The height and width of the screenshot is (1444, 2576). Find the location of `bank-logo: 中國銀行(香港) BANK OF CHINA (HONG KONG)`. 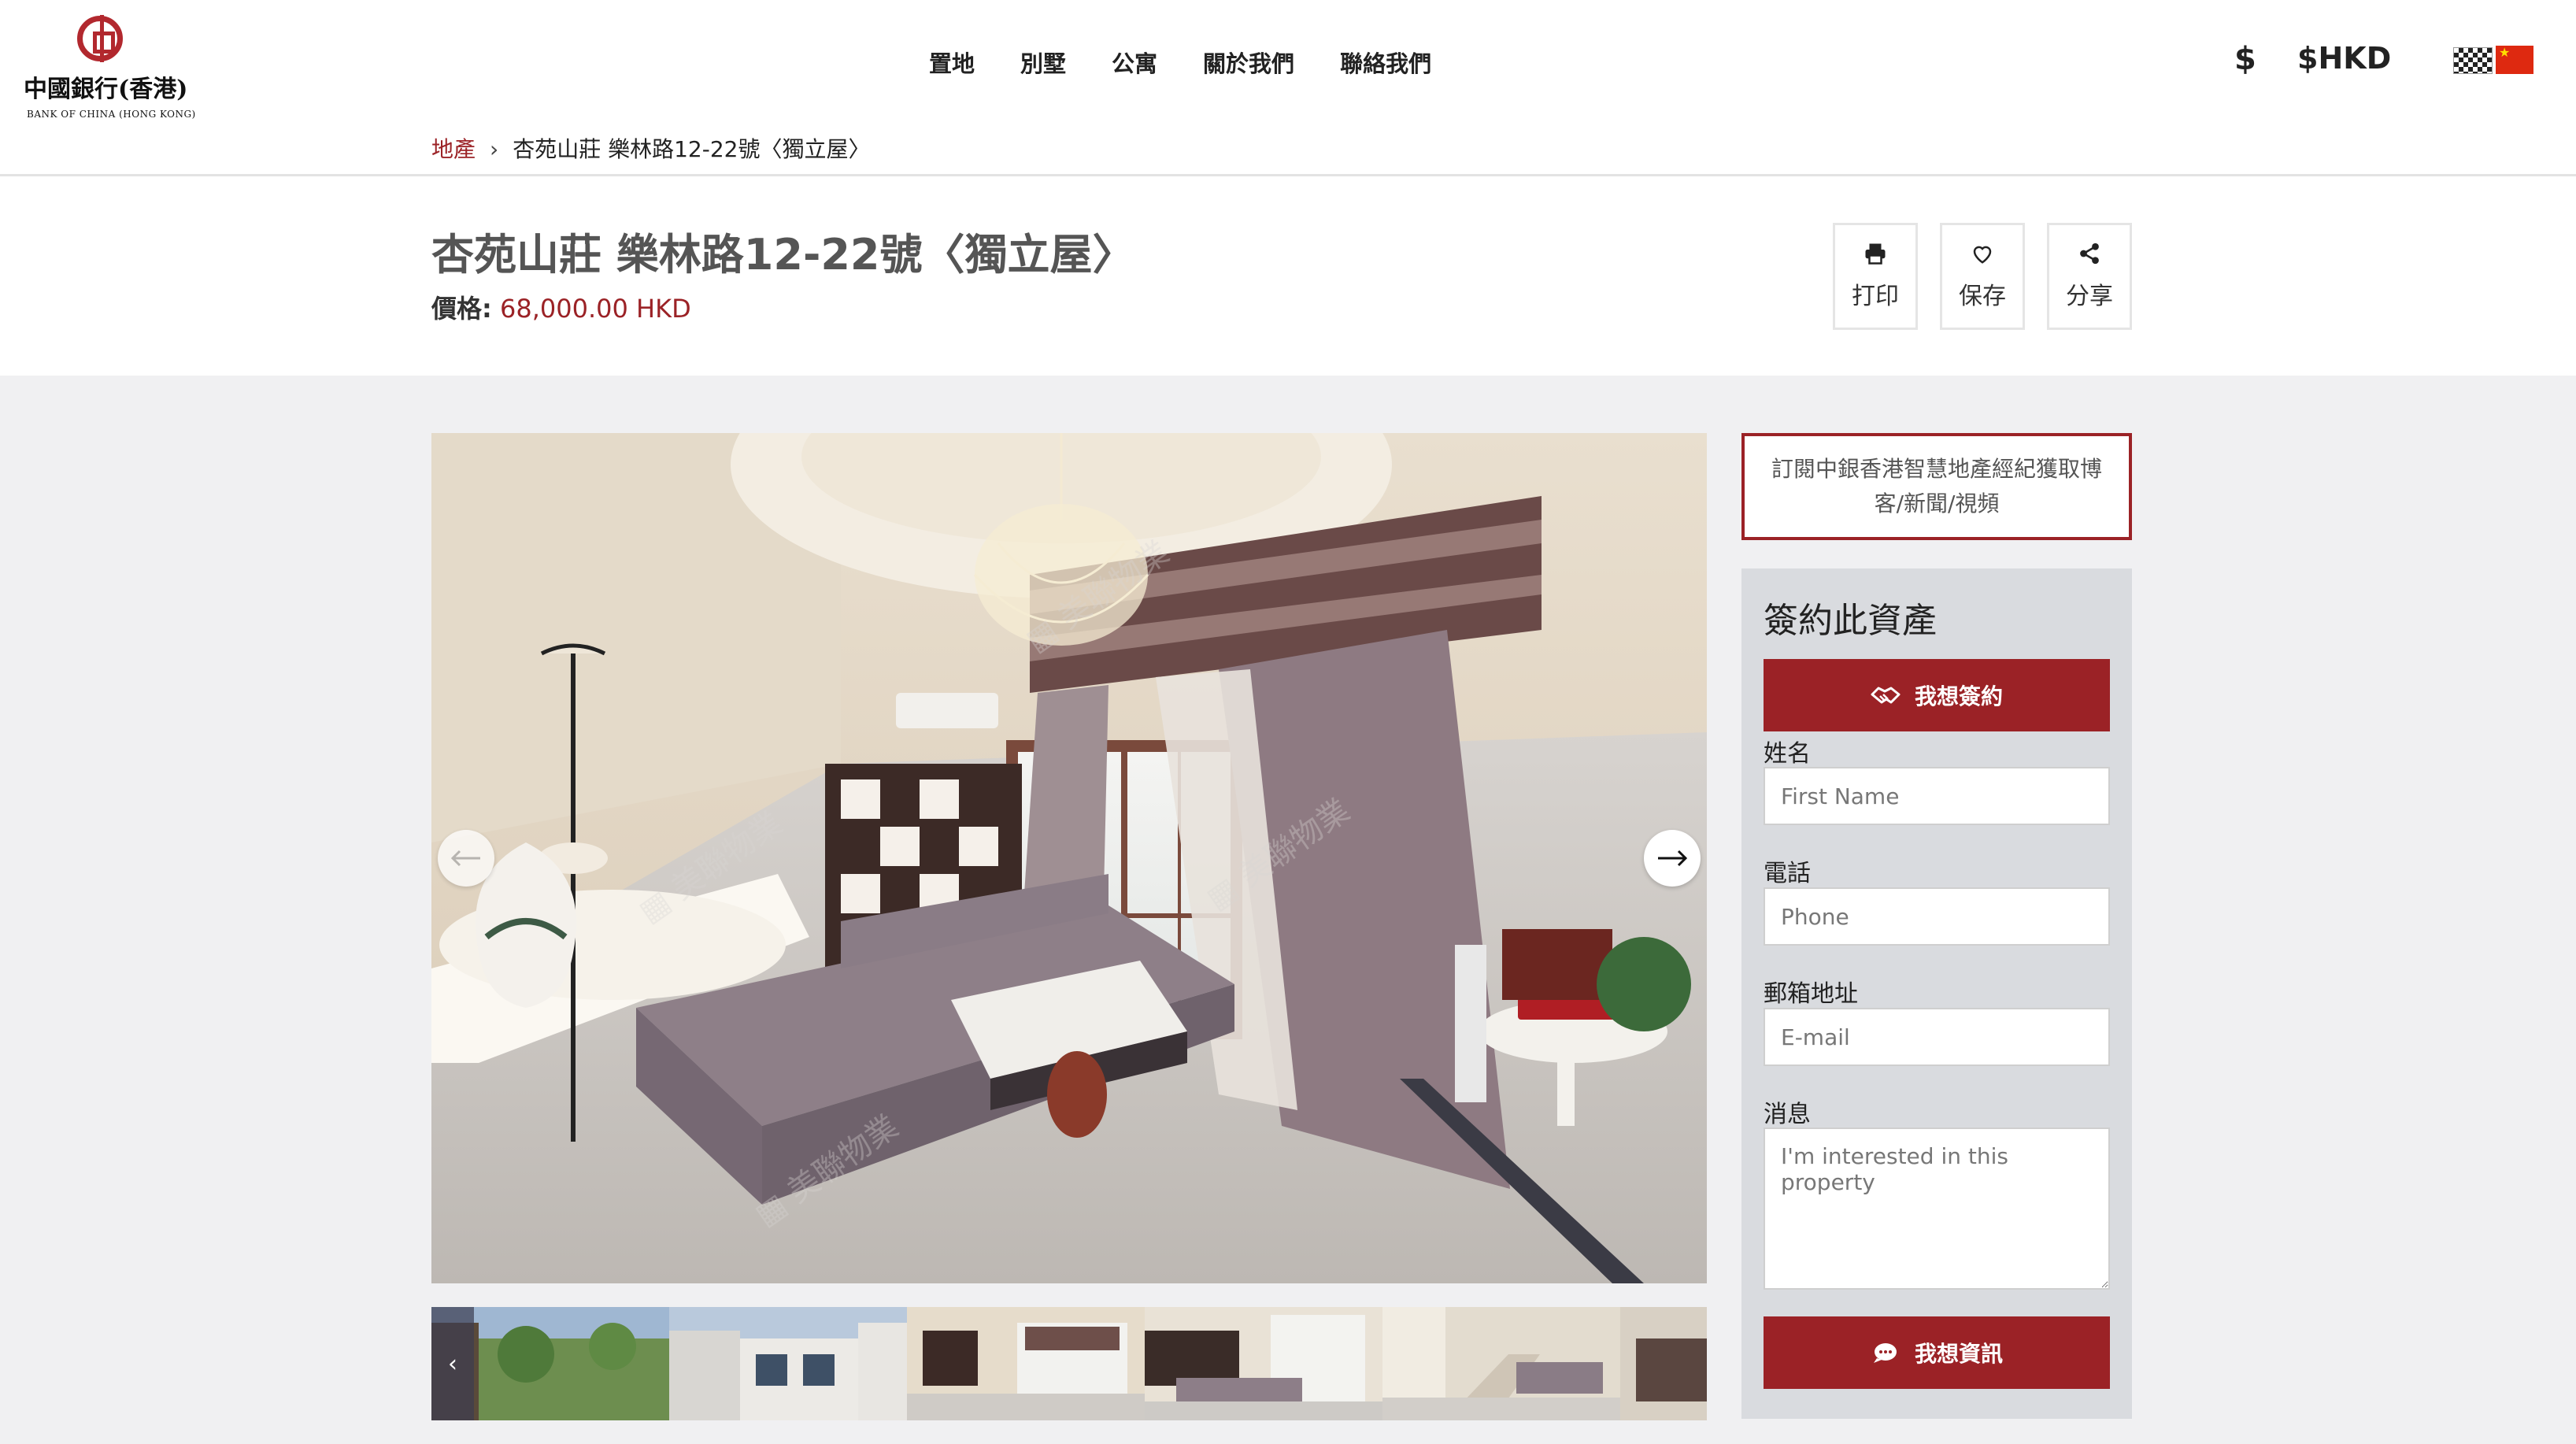

bank-logo: 中國銀行(香港) BANK OF CHINA (HONG KONG) is located at coordinates (109, 67).